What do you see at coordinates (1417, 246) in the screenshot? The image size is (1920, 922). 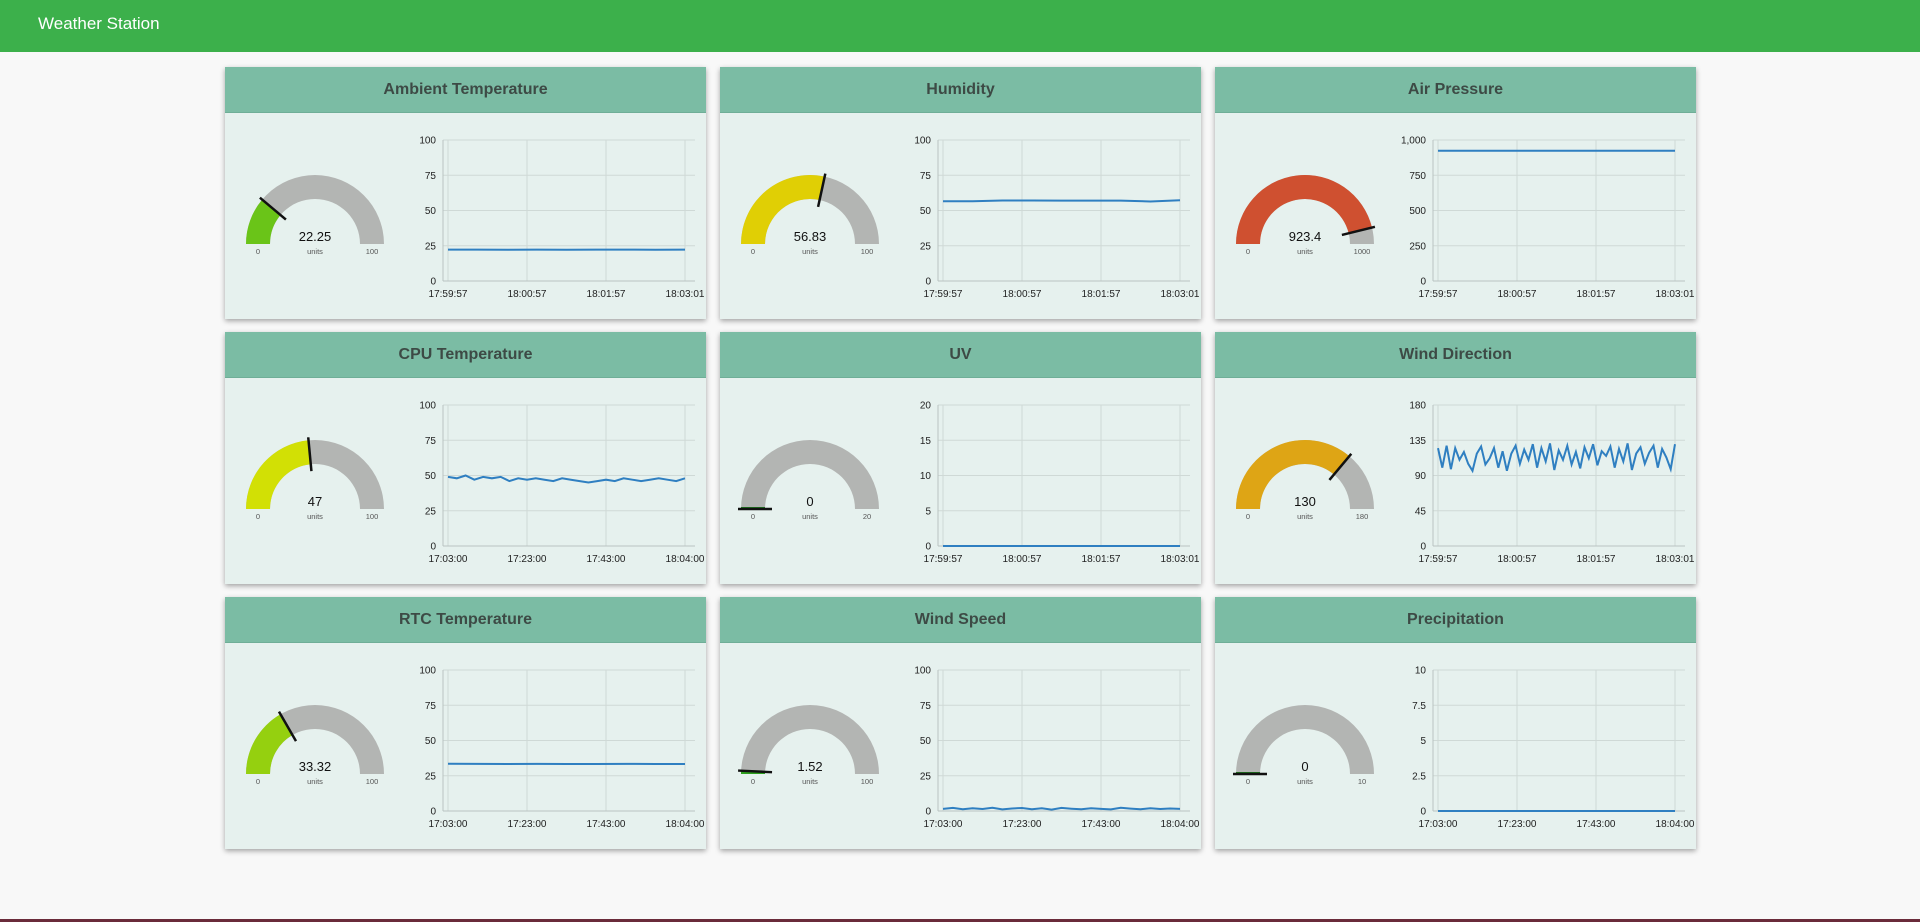 I see `chart-y-tick: 250` at bounding box center [1417, 246].